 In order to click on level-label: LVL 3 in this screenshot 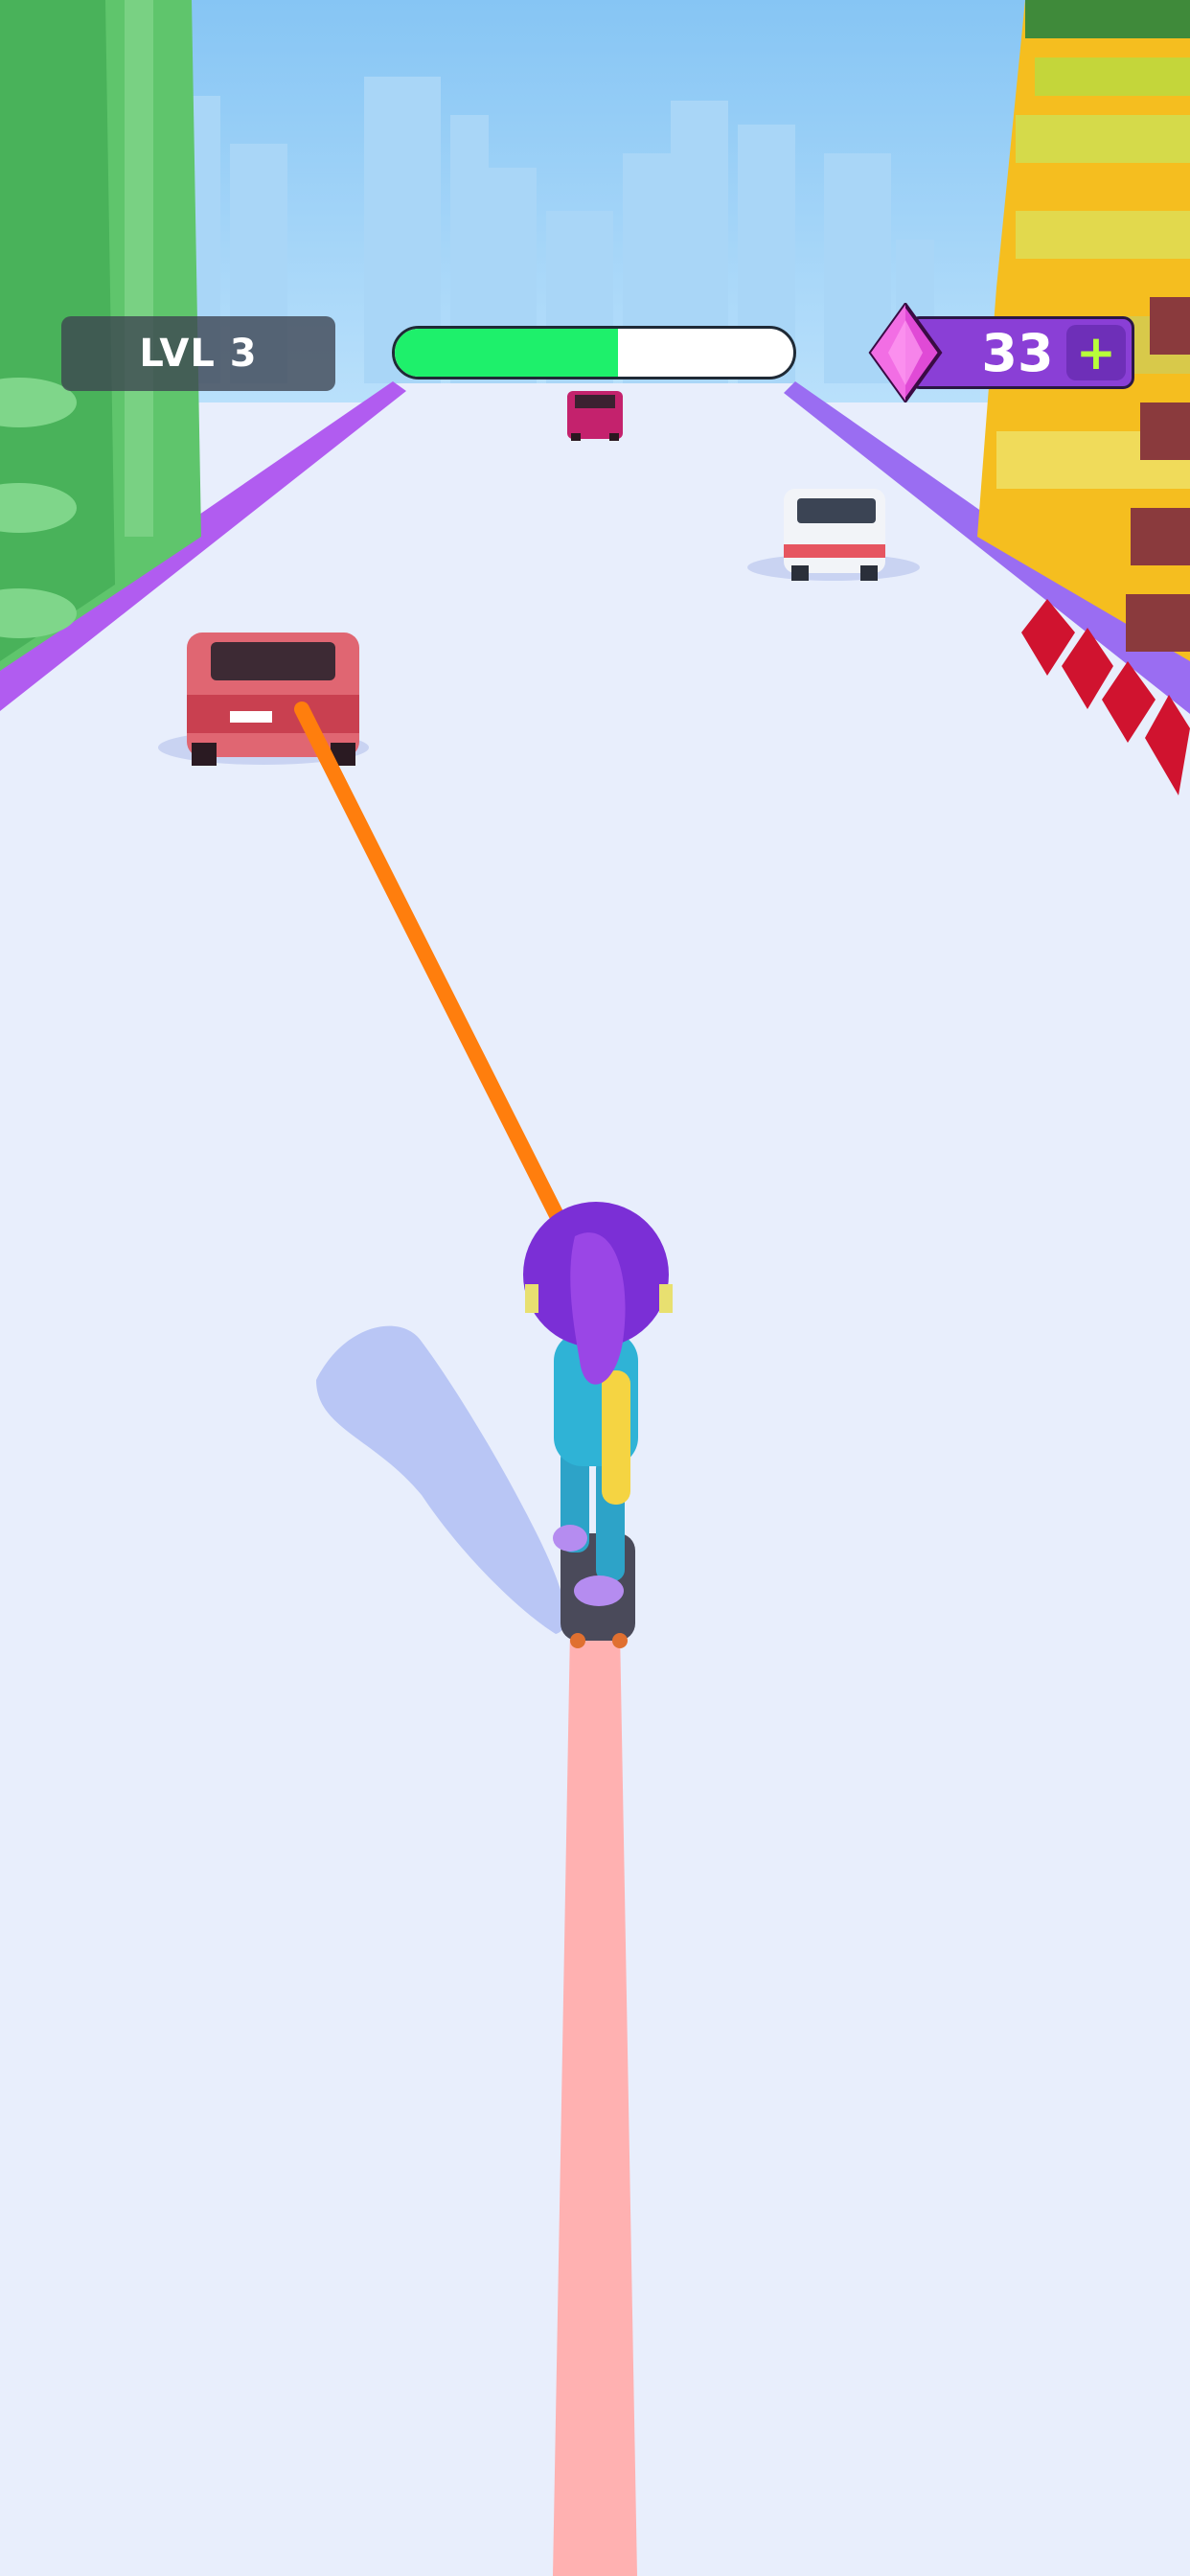, I will do `click(199, 354)`.